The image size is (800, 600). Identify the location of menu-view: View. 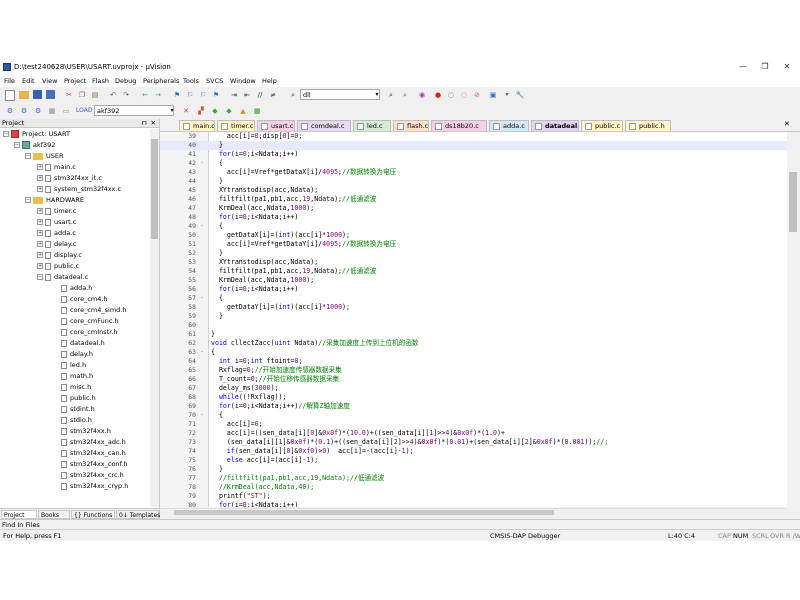
(49, 81).